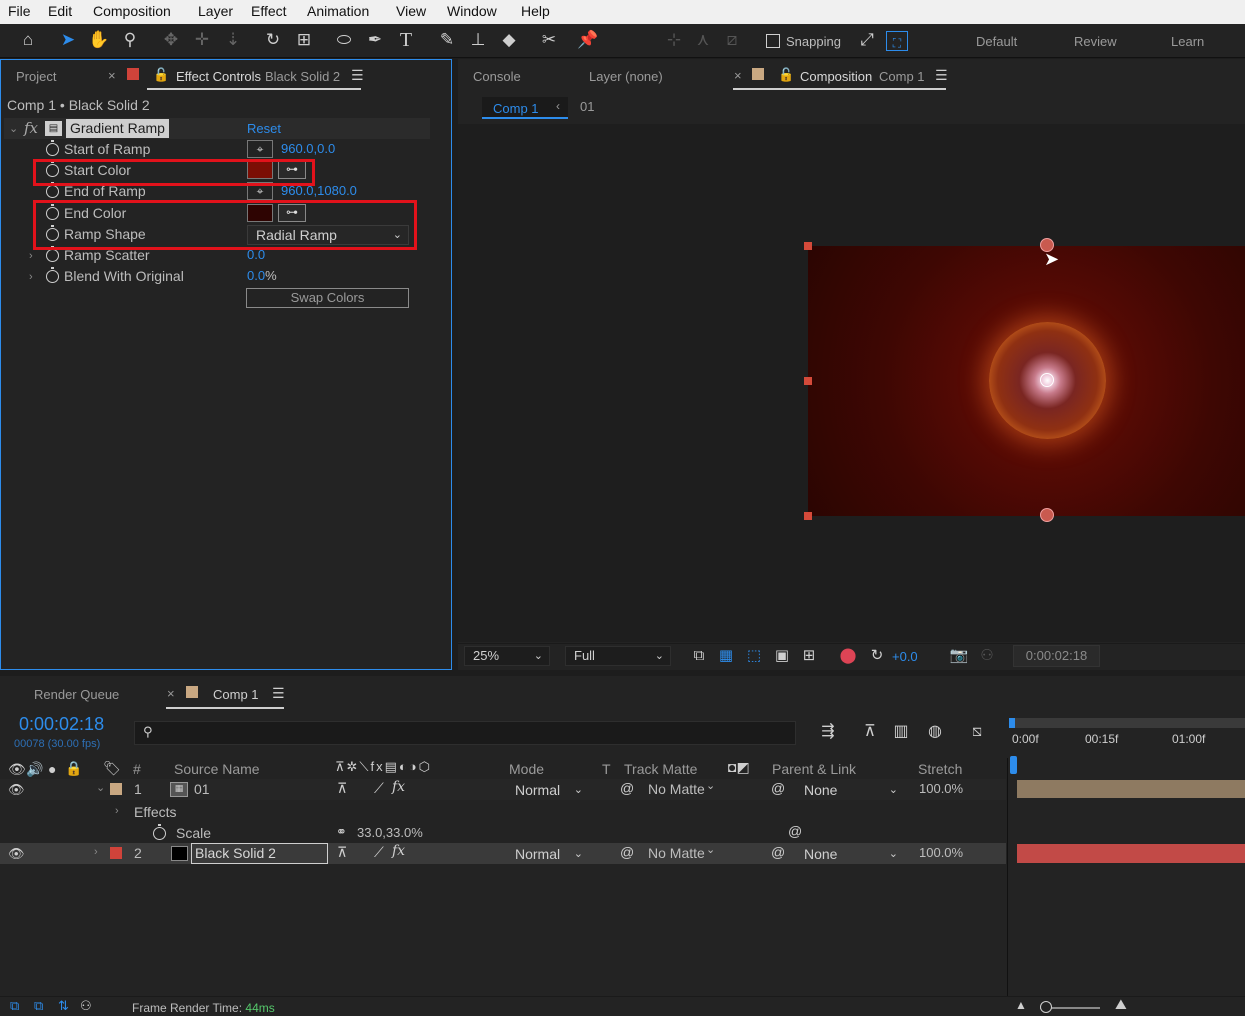  I want to click on parent-dropdown: None ⌄, so click(850, 854).